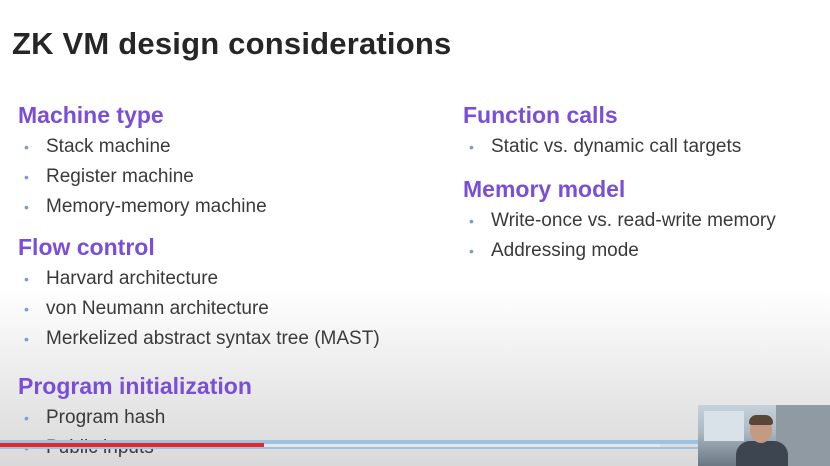 This screenshot has width=830, height=466. I want to click on list-item: • Merkelized abstract syntax tree (MAST), so click(199, 339).